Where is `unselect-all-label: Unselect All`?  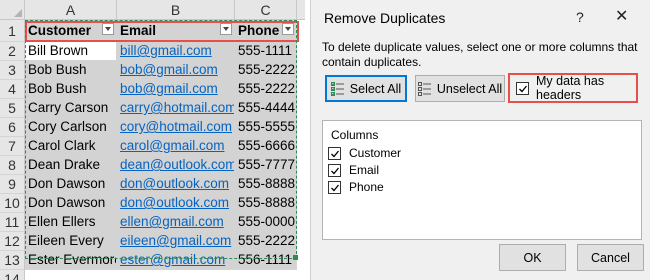
unselect-all-label: Unselect All is located at coordinates (469, 88).